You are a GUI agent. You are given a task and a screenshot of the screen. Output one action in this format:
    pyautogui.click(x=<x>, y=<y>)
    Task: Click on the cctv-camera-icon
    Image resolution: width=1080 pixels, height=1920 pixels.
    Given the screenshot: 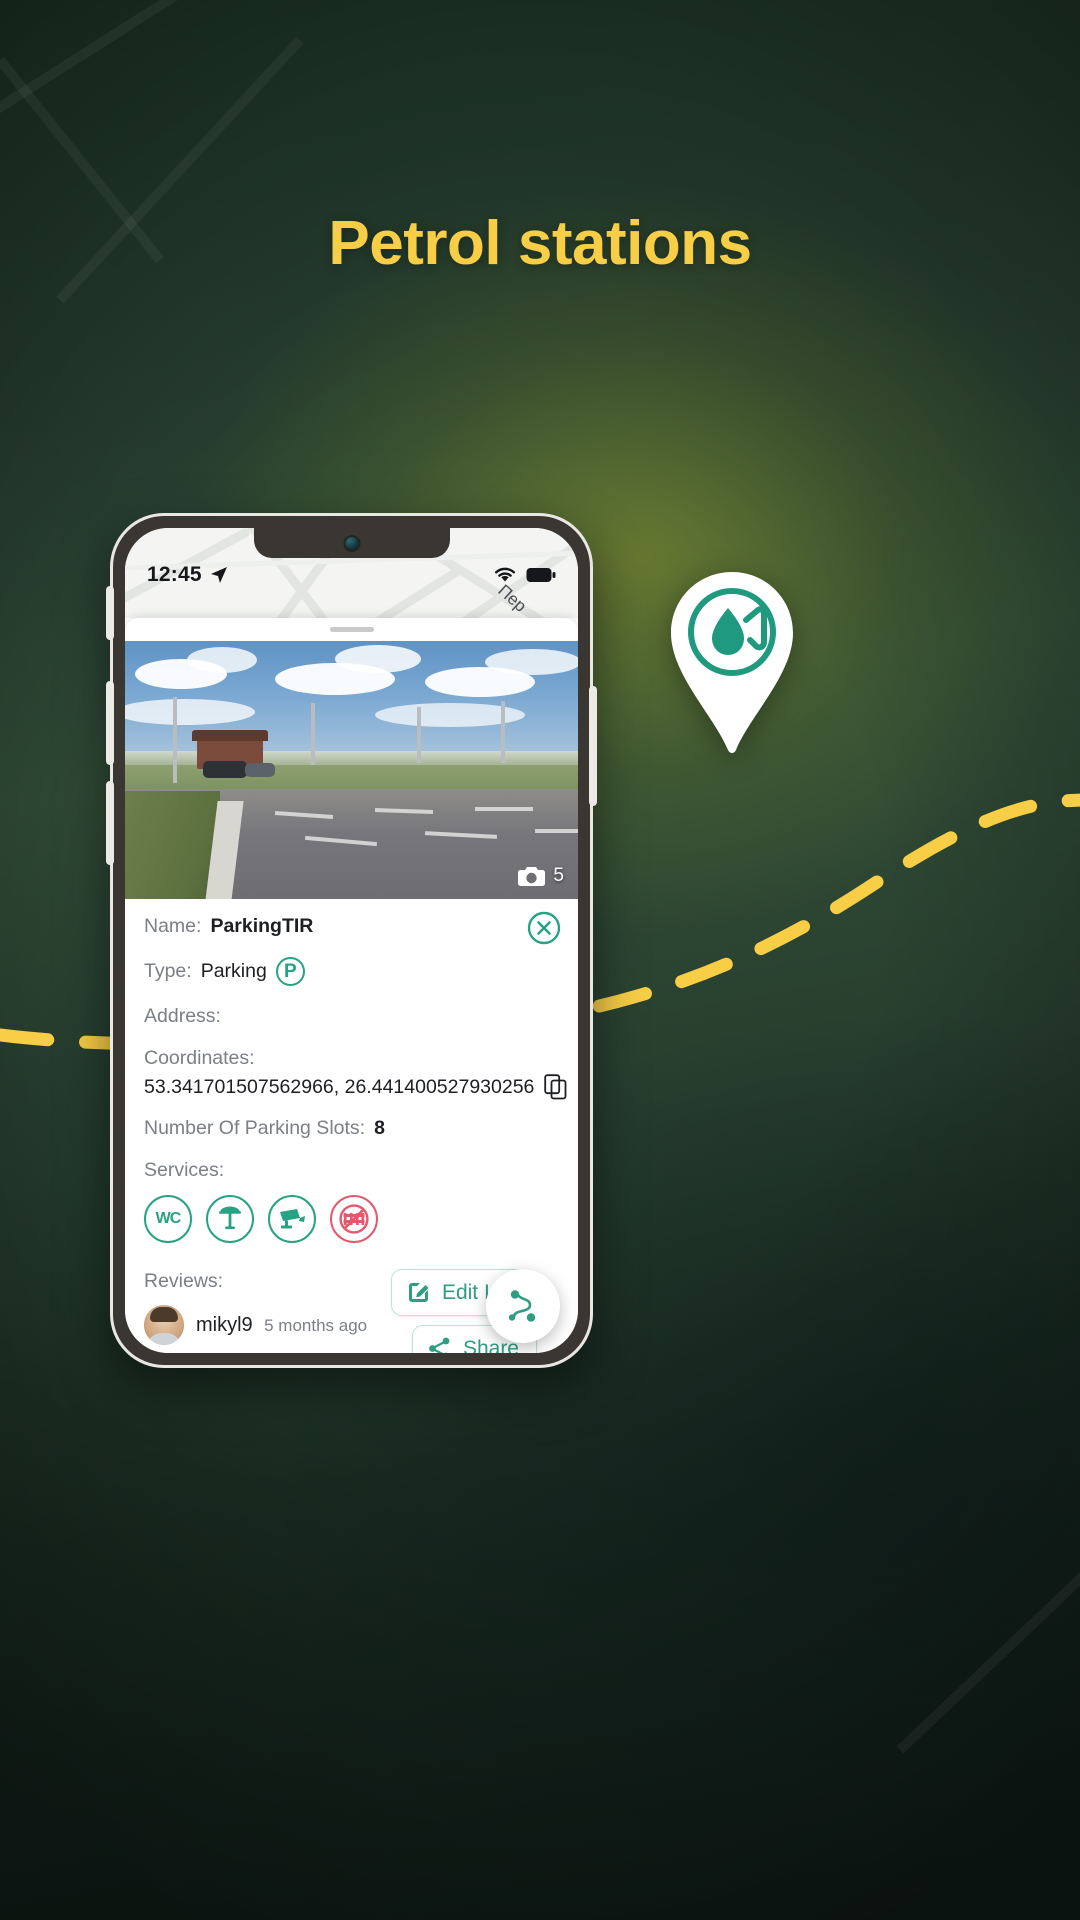 What is the action you would take?
    pyautogui.click(x=292, y=1219)
    